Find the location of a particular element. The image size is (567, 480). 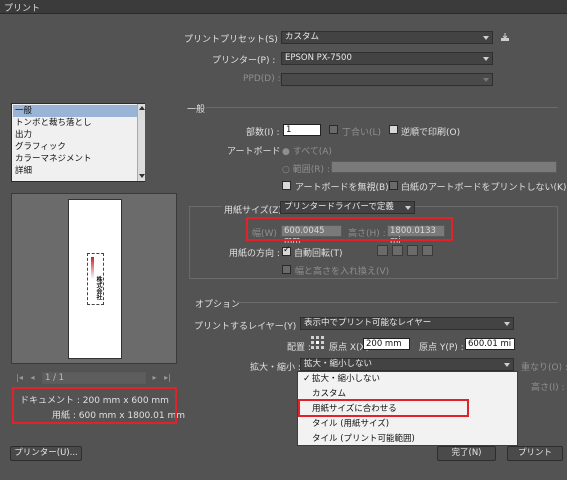

artboard-all-radio-label: ● すべて(A) is located at coordinates (307, 150).